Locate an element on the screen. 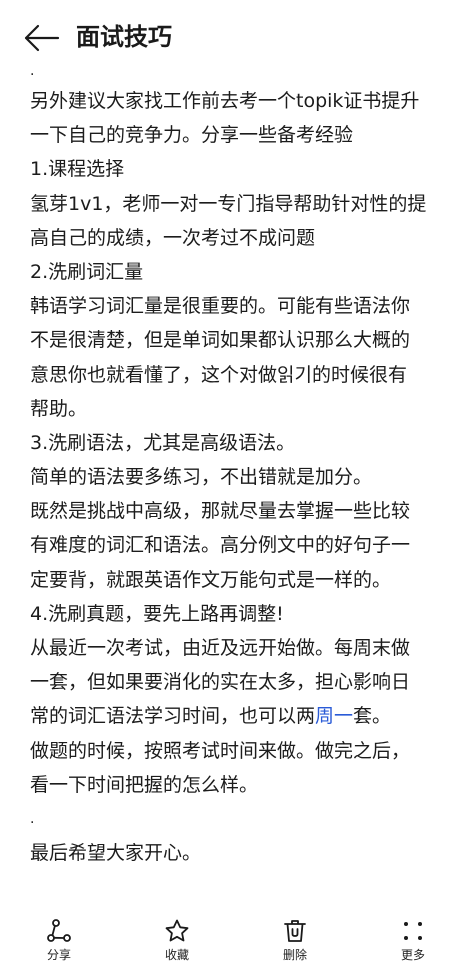  text-line: 韩语学习词汇量是很重要的。可能有些语法你 is located at coordinates (220, 306).